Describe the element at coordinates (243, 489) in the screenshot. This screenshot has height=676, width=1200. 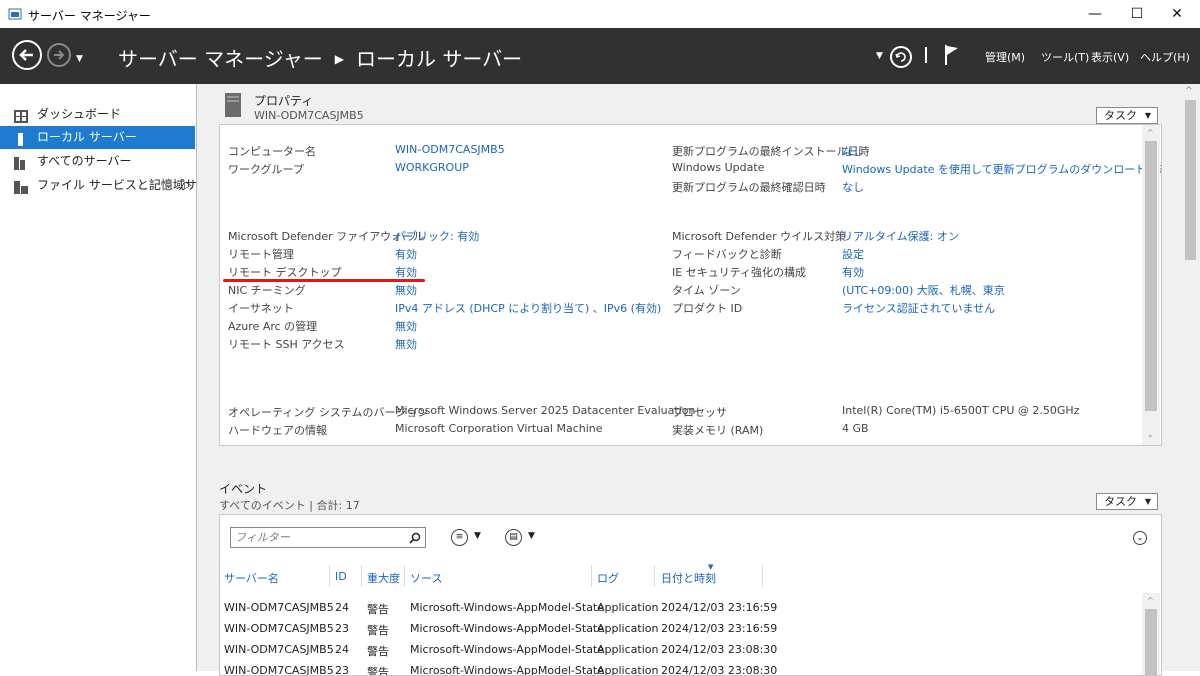
I see `events-title: イベント` at that location.